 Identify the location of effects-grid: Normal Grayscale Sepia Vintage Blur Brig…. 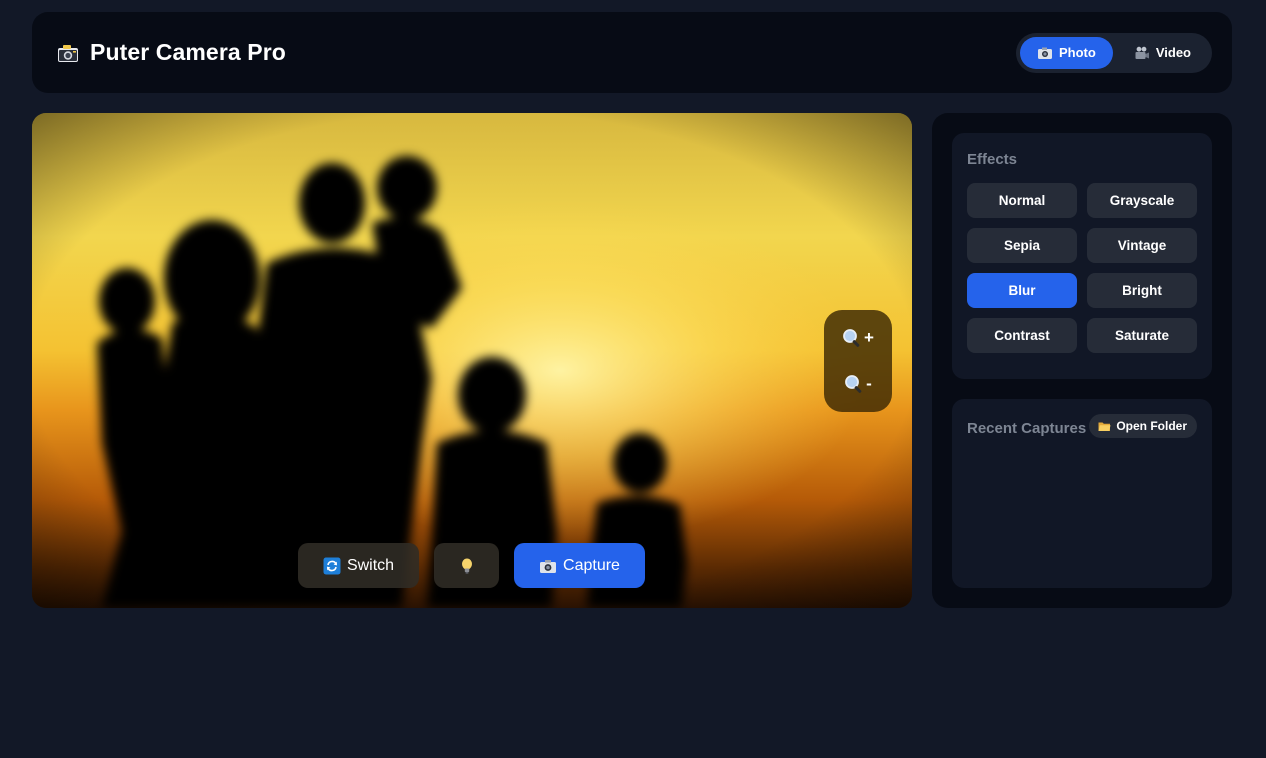
(1082, 268).